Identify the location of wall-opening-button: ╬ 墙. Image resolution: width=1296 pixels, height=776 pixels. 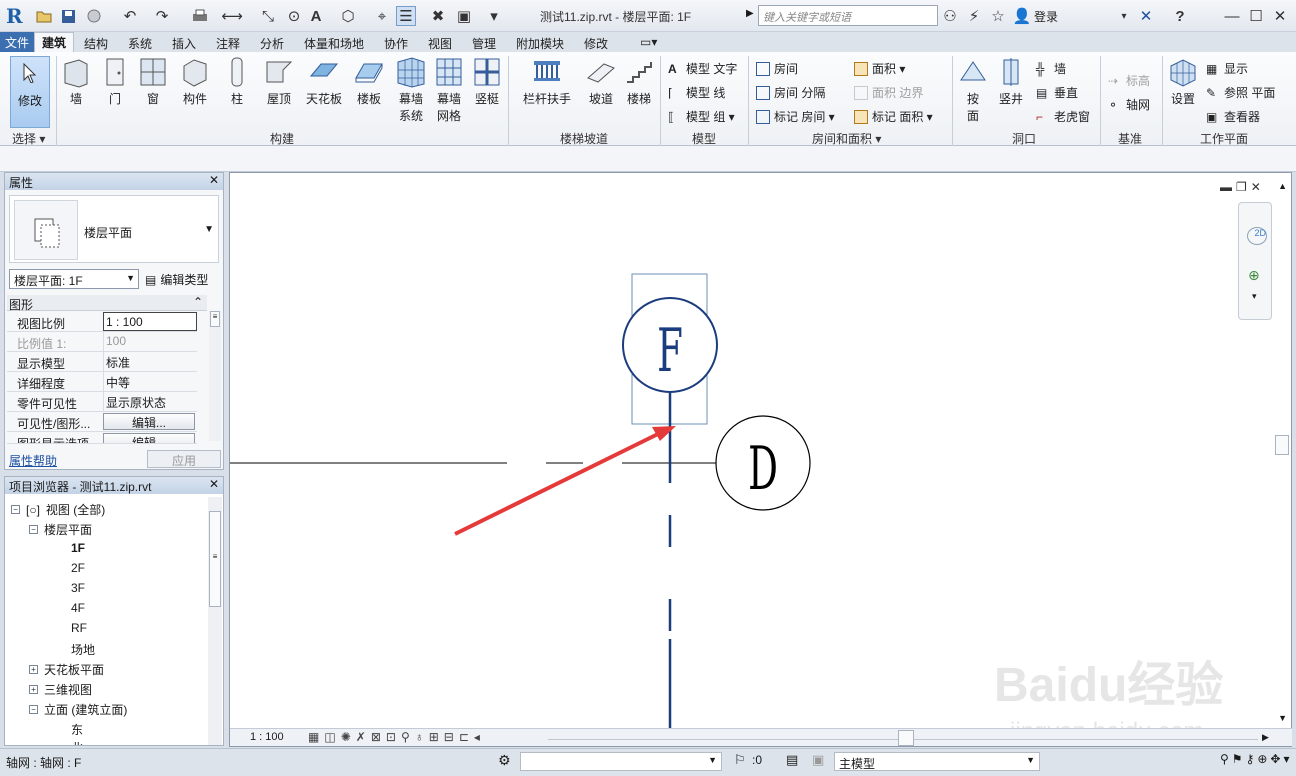
(1051, 68).